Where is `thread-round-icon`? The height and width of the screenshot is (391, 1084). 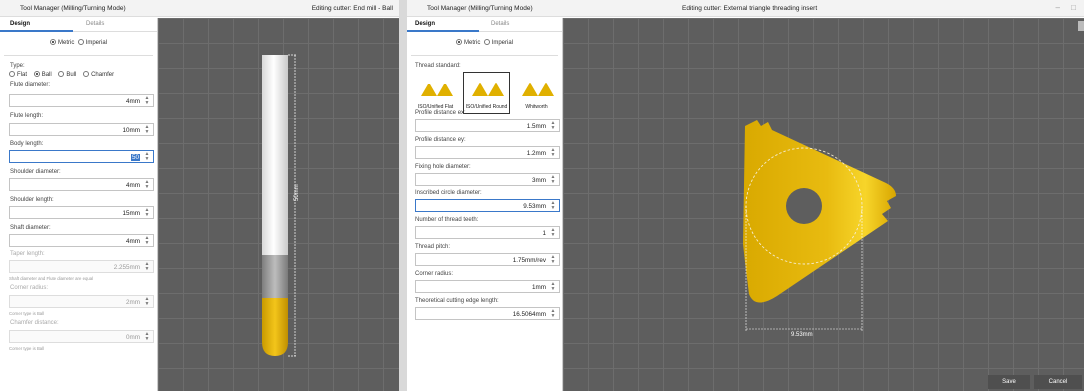
thread-round-icon is located at coordinates (488, 89).